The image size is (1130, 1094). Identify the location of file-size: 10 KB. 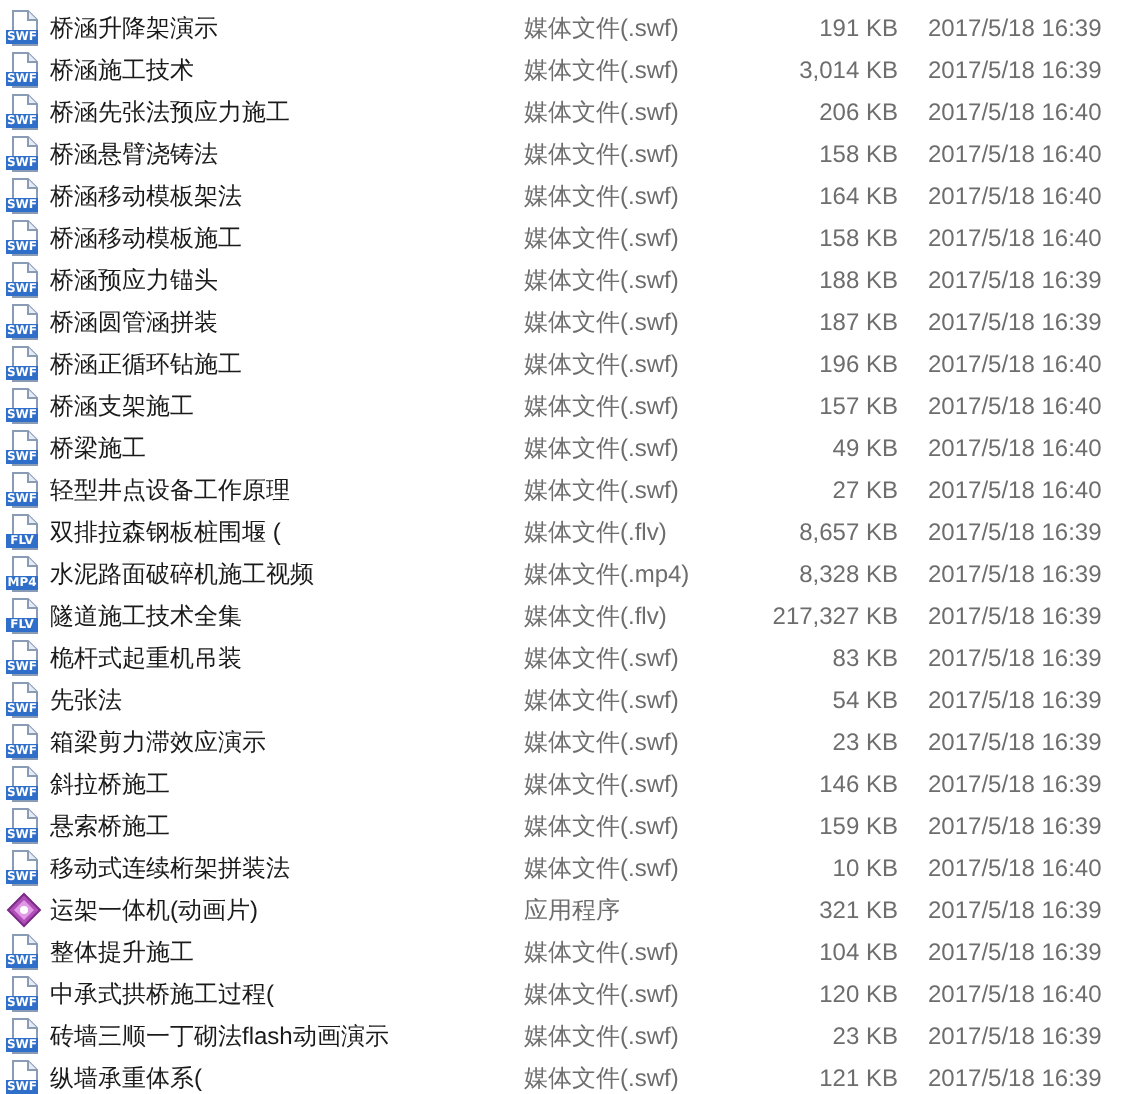
(864, 868).